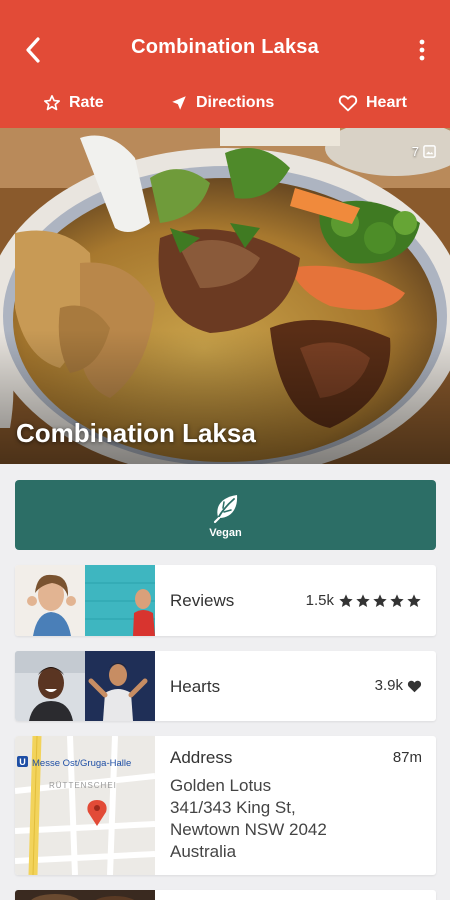  Describe the element at coordinates (225, 509) in the screenshot. I see `leaf-icon` at that location.